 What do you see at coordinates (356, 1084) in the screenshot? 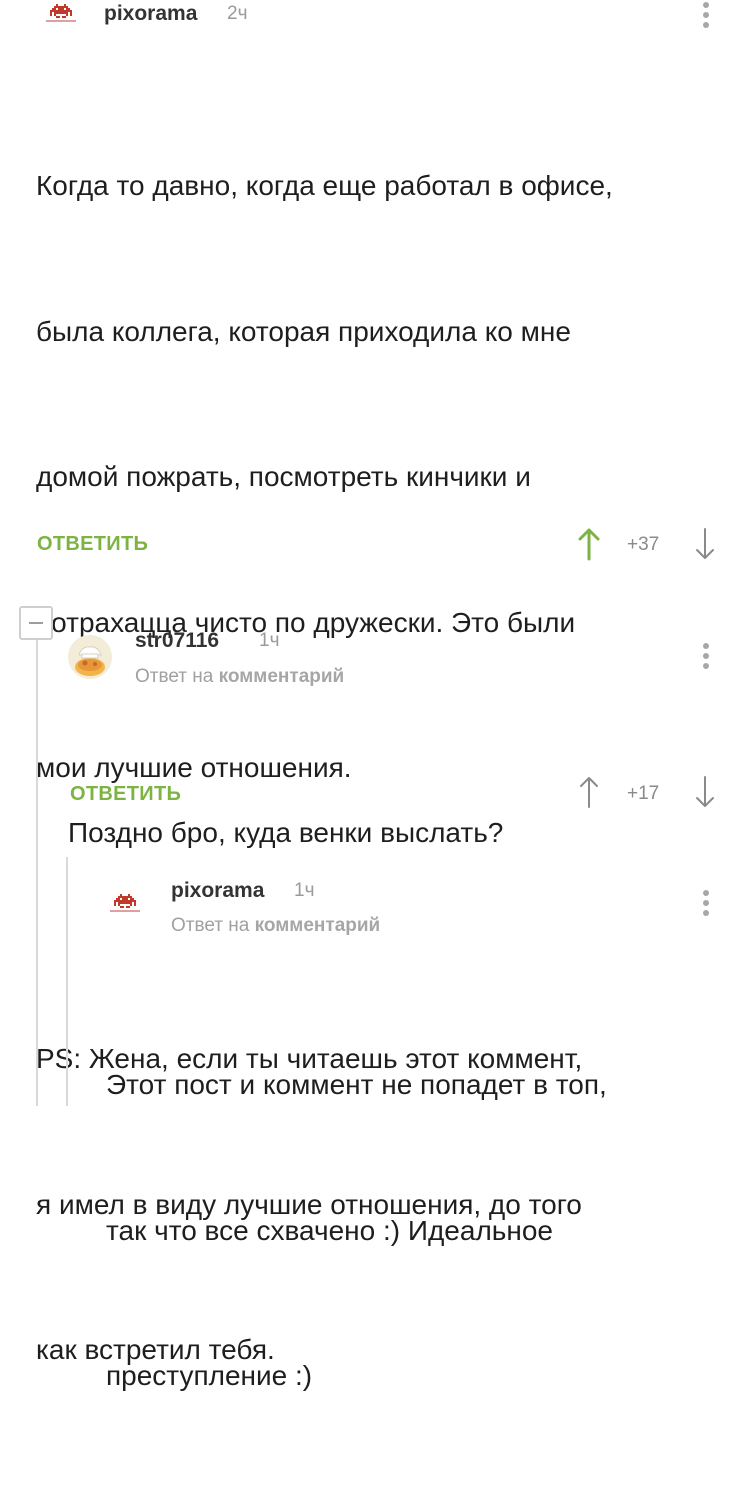
I see `text-line: Этот пост и коммент не попадет в топ,` at bounding box center [356, 1084].